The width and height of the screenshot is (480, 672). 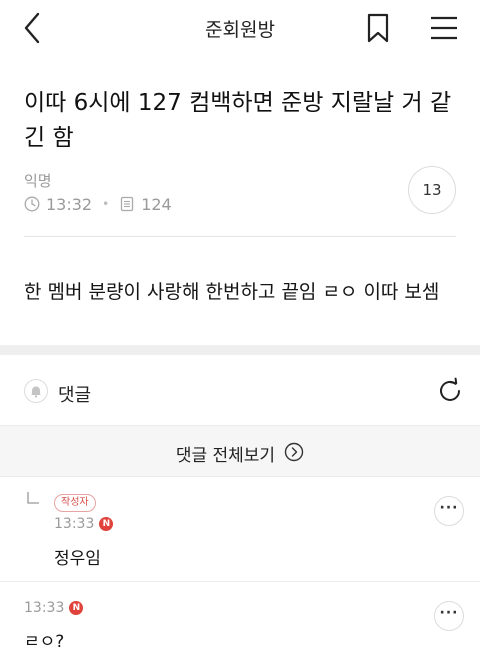 What do you see at coordinates (240, 350) in the screenshot?
I see `section-divider` at bounding box center [240, 350].